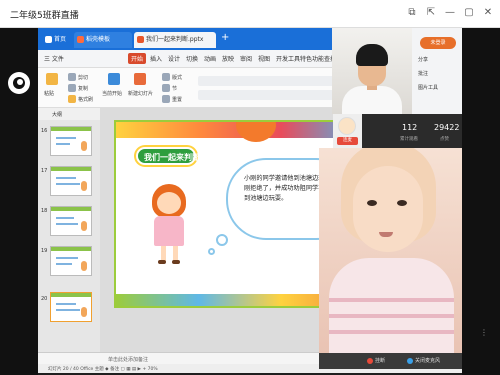 The width and height of the screenshot is (500, 375). I want to click on copy-label: 复制, so click(83, 89).